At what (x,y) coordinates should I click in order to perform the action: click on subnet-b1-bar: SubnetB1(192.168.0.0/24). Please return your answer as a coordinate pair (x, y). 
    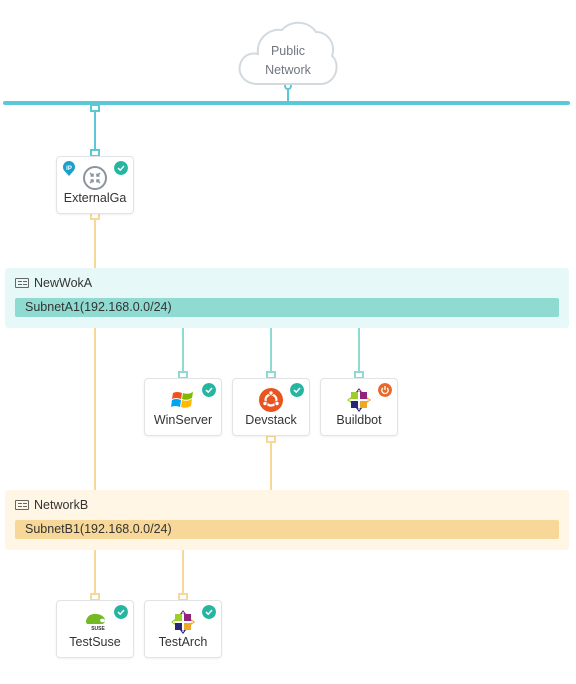
    Looking at the image, I should click on (287, 529).